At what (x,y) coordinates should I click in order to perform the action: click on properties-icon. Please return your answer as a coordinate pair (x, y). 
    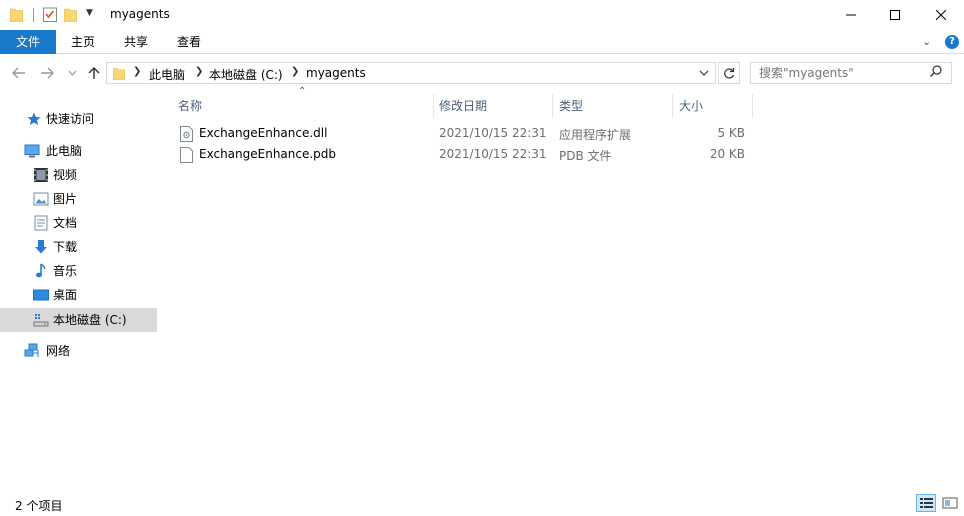
    Looking at the image, I should click on (50, 14).